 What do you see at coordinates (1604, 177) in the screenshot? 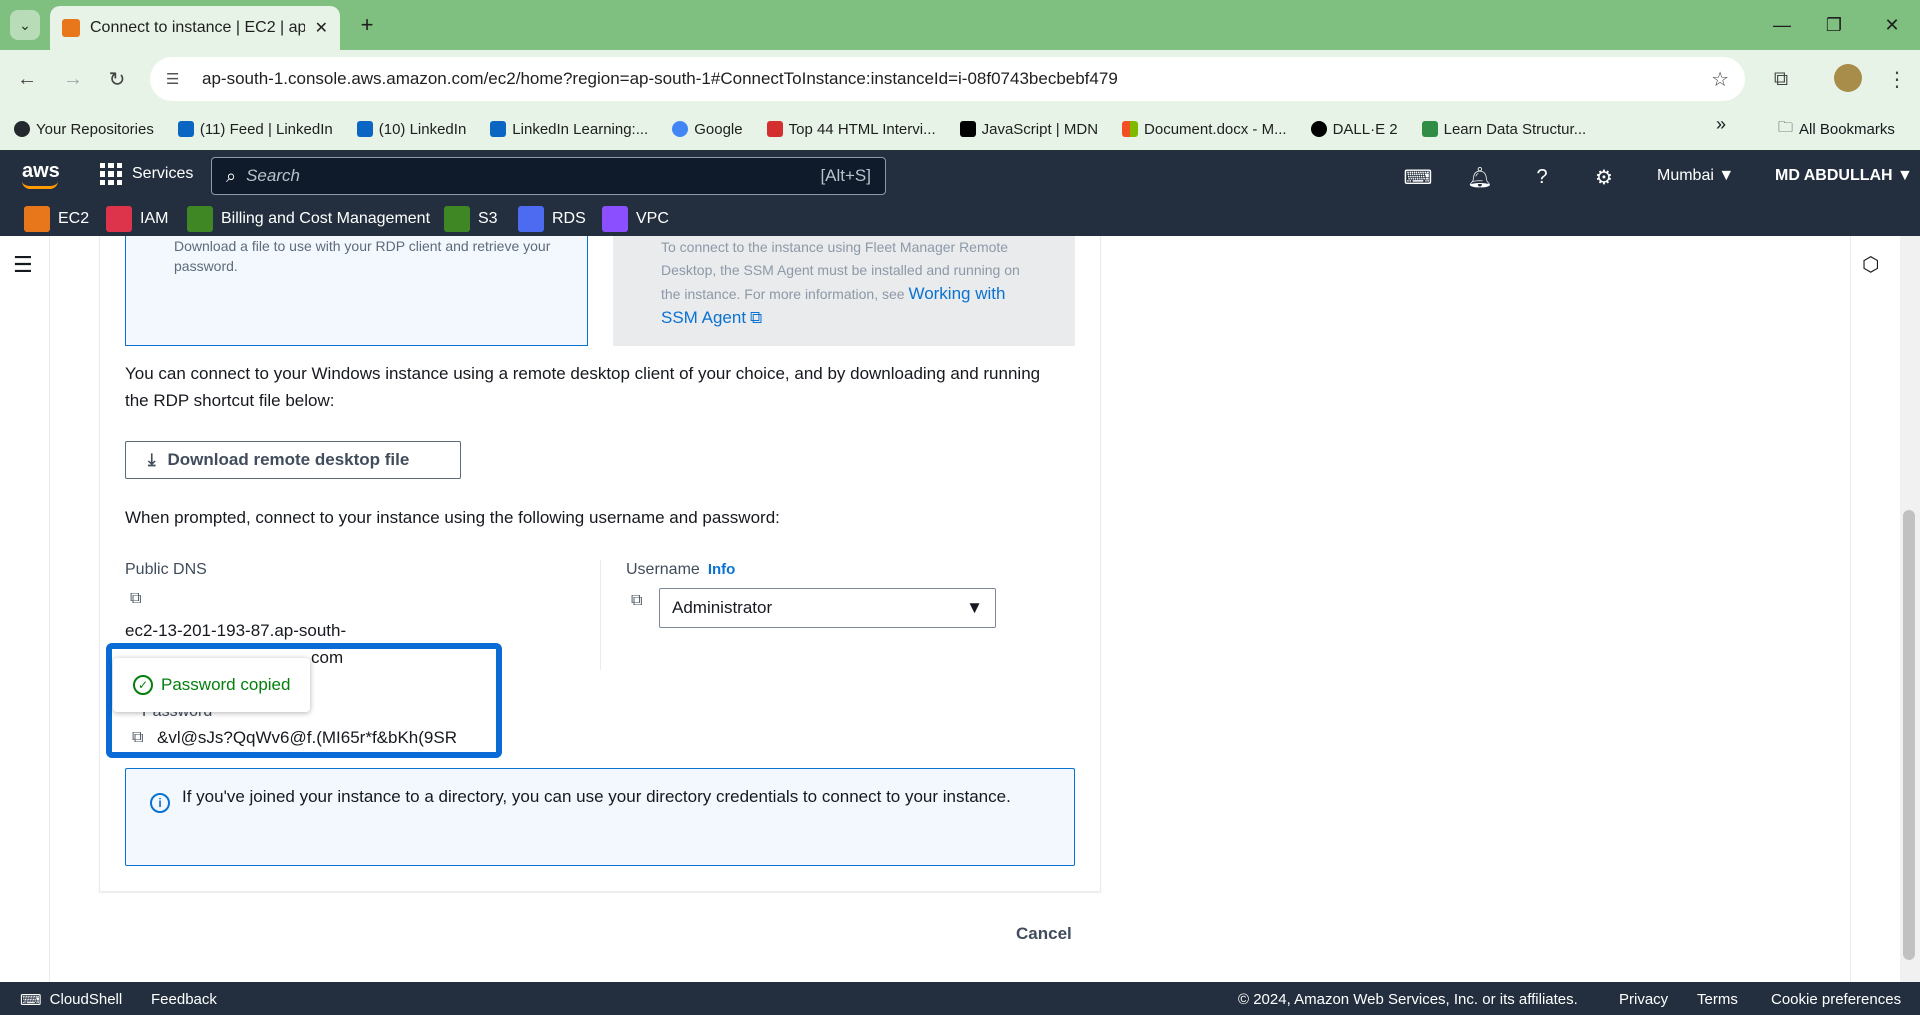
I see `settings-gear-icon: ⚙` at bounding box center [1604, 177].